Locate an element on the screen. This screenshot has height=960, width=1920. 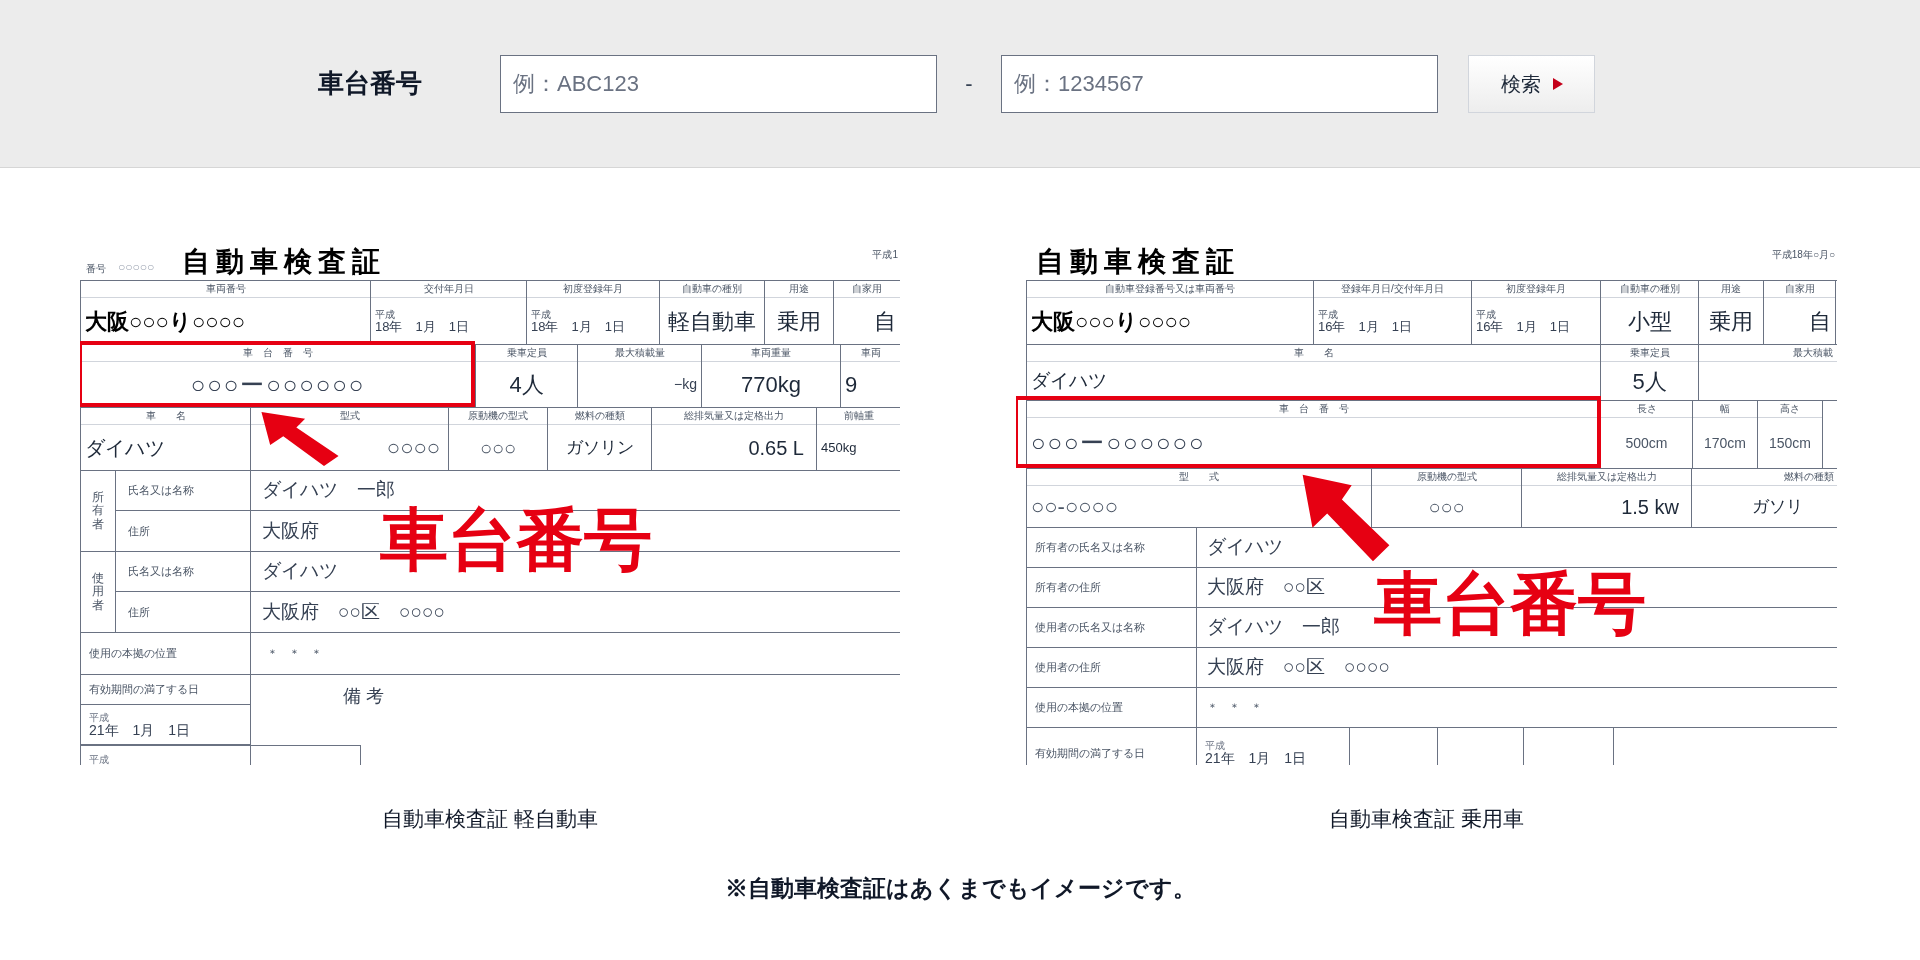
document-title: 自動車検査証 is located at coordinates (284, 262).